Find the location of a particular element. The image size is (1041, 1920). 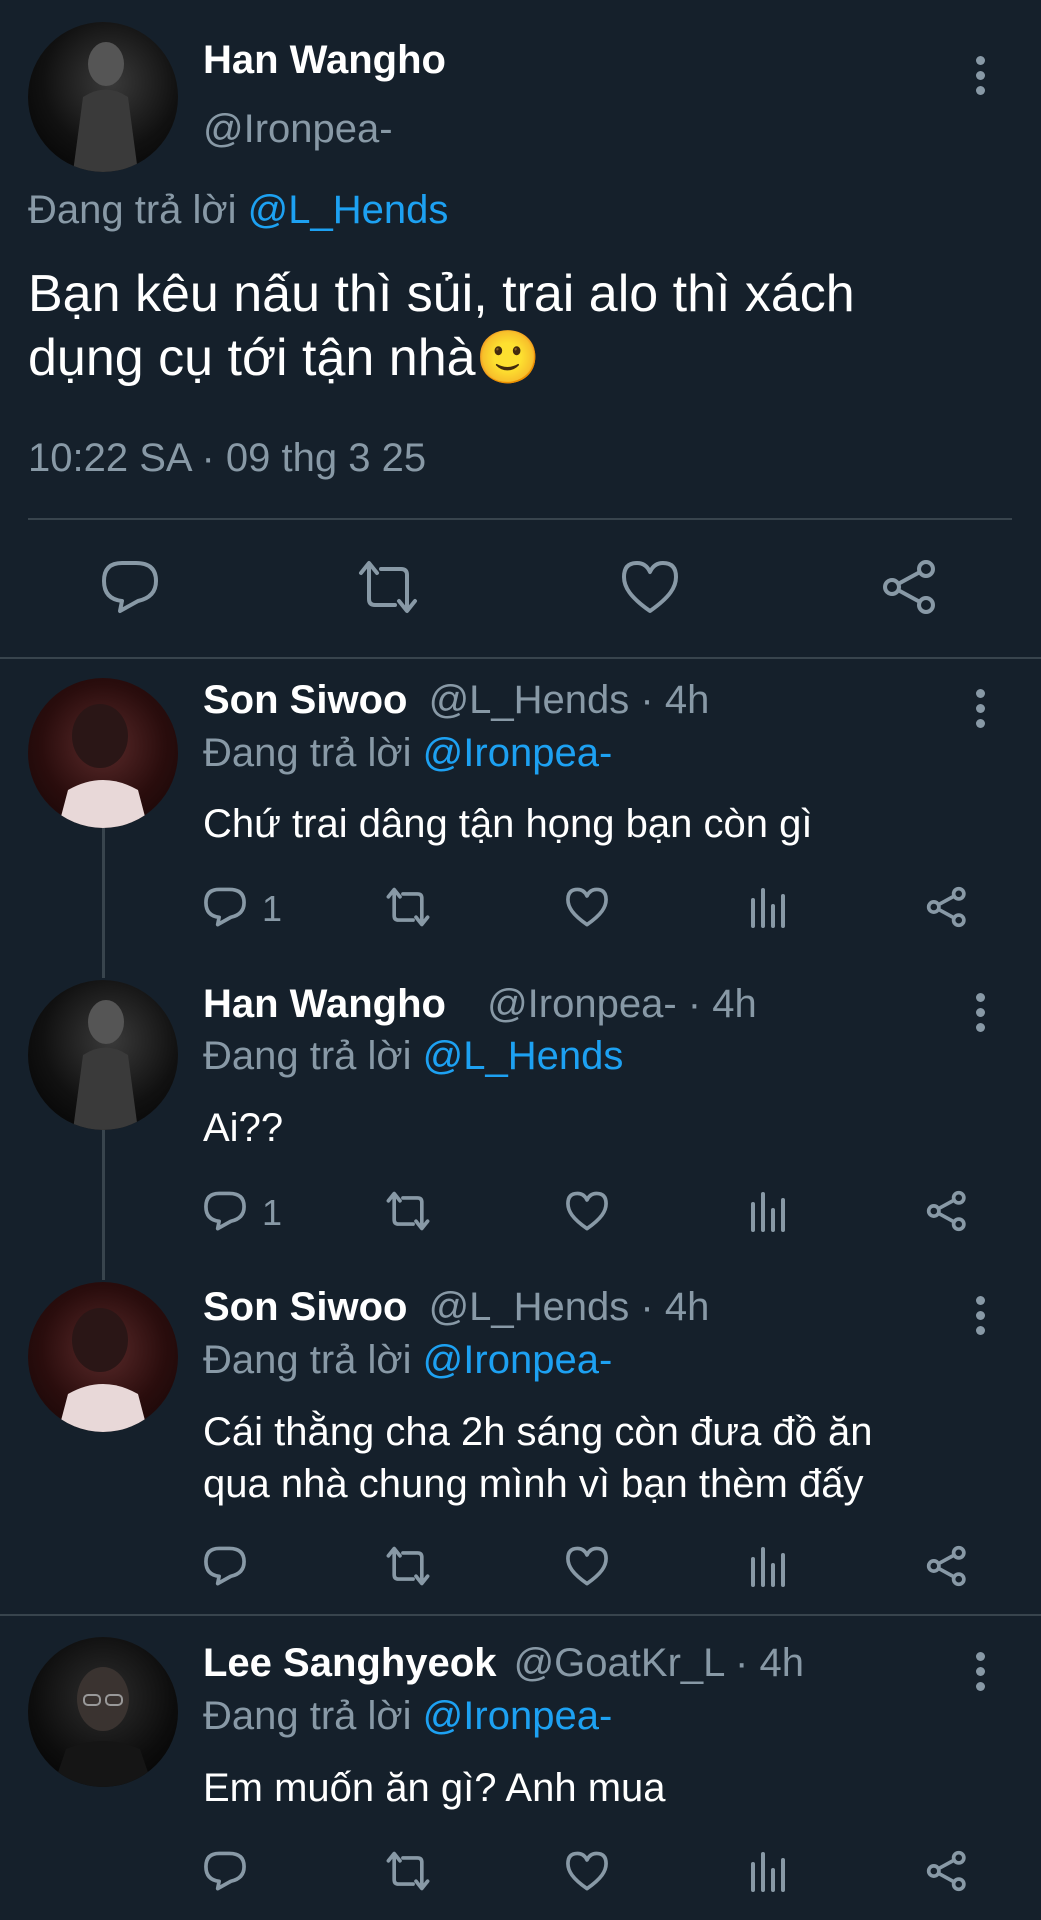

reply-header: Lee Sanghyeok @GoatKr_L · 4h is located at coordinates (503, 1663).